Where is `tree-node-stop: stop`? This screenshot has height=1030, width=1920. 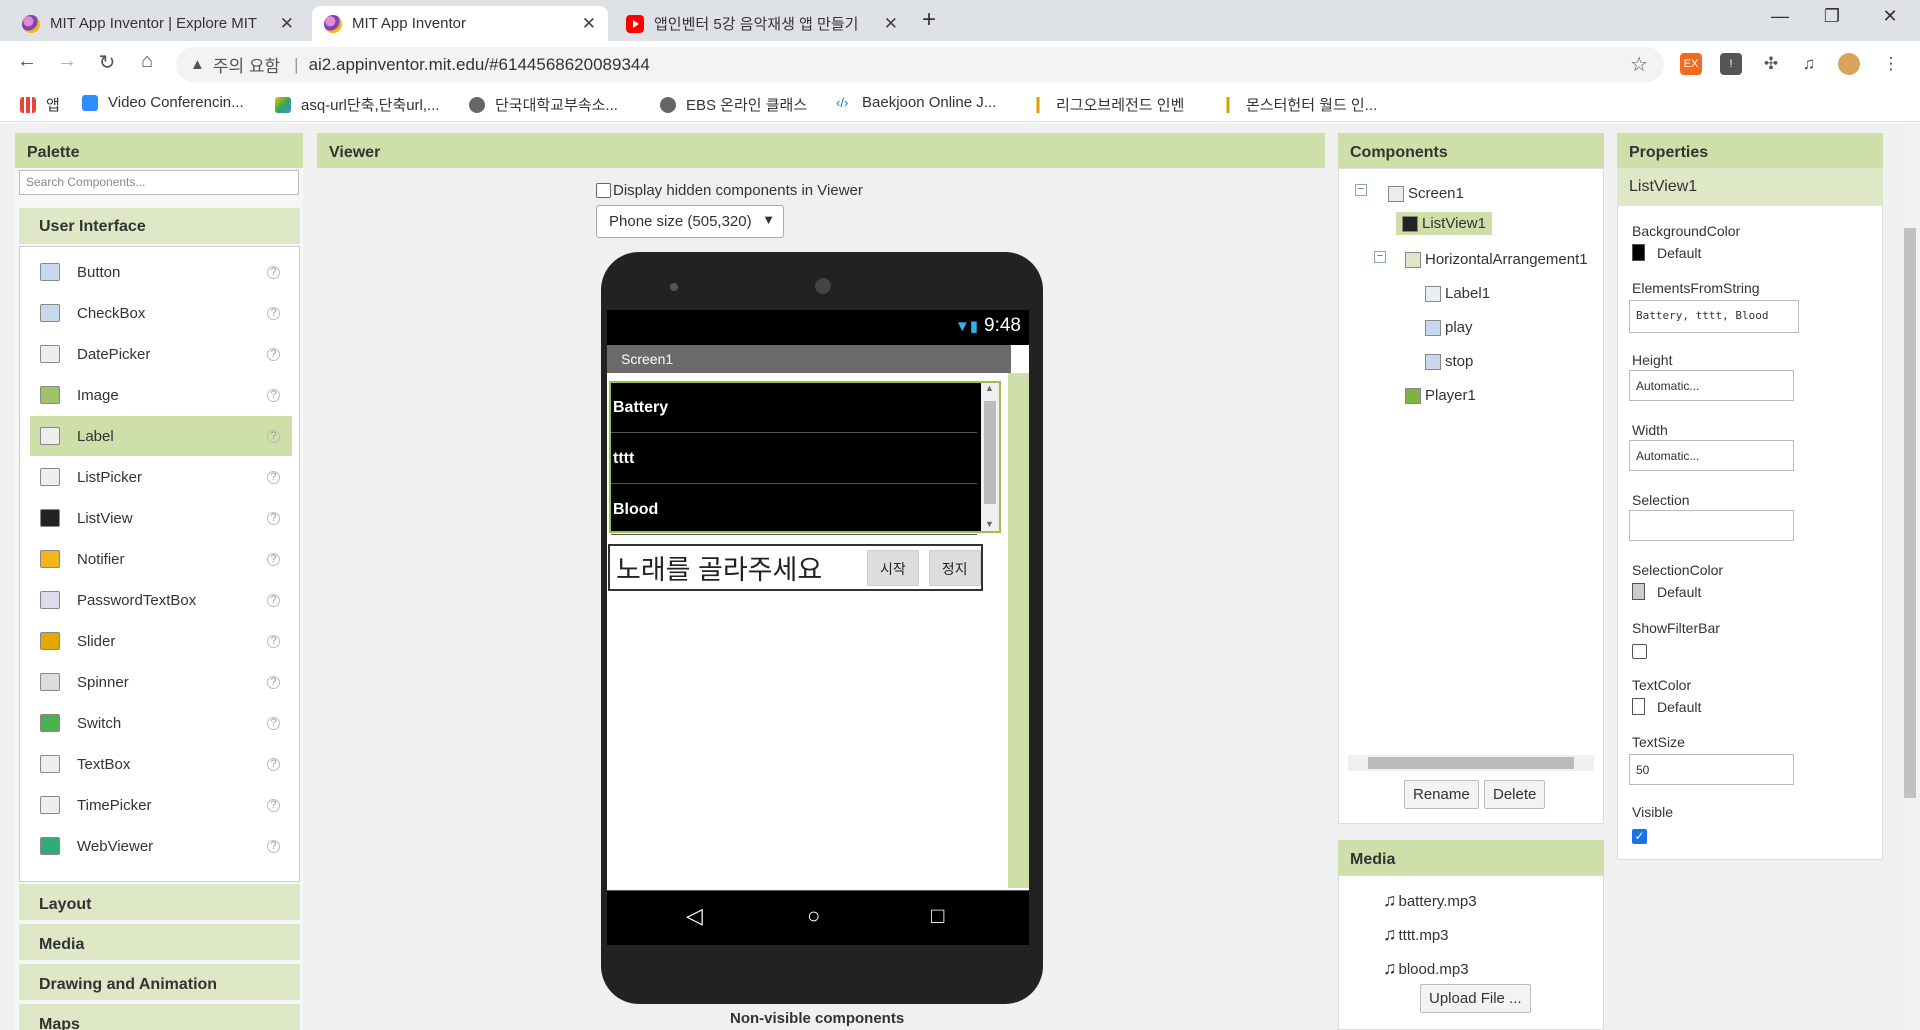
tree-node-stop: stop is located at coordinates (1449, 361).